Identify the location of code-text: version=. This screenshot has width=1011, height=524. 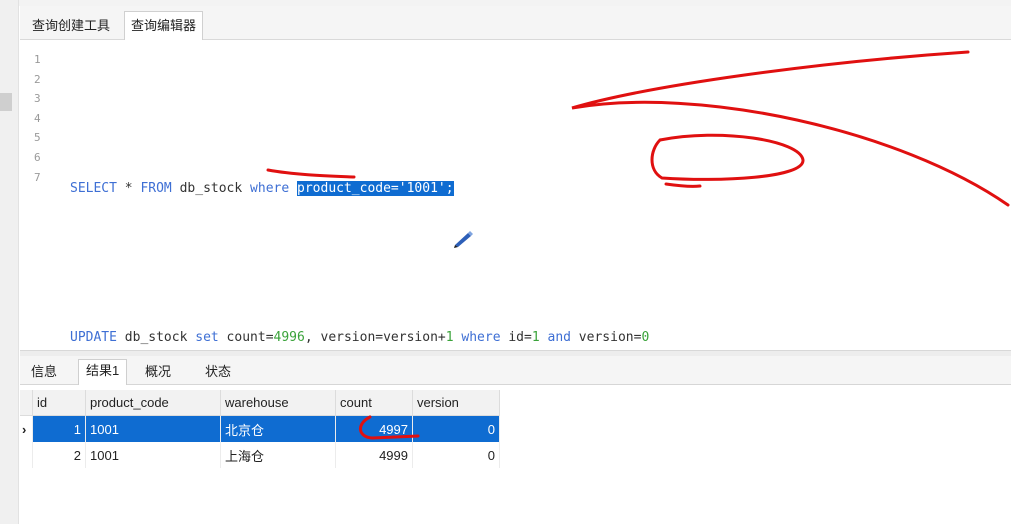
(606, 337).